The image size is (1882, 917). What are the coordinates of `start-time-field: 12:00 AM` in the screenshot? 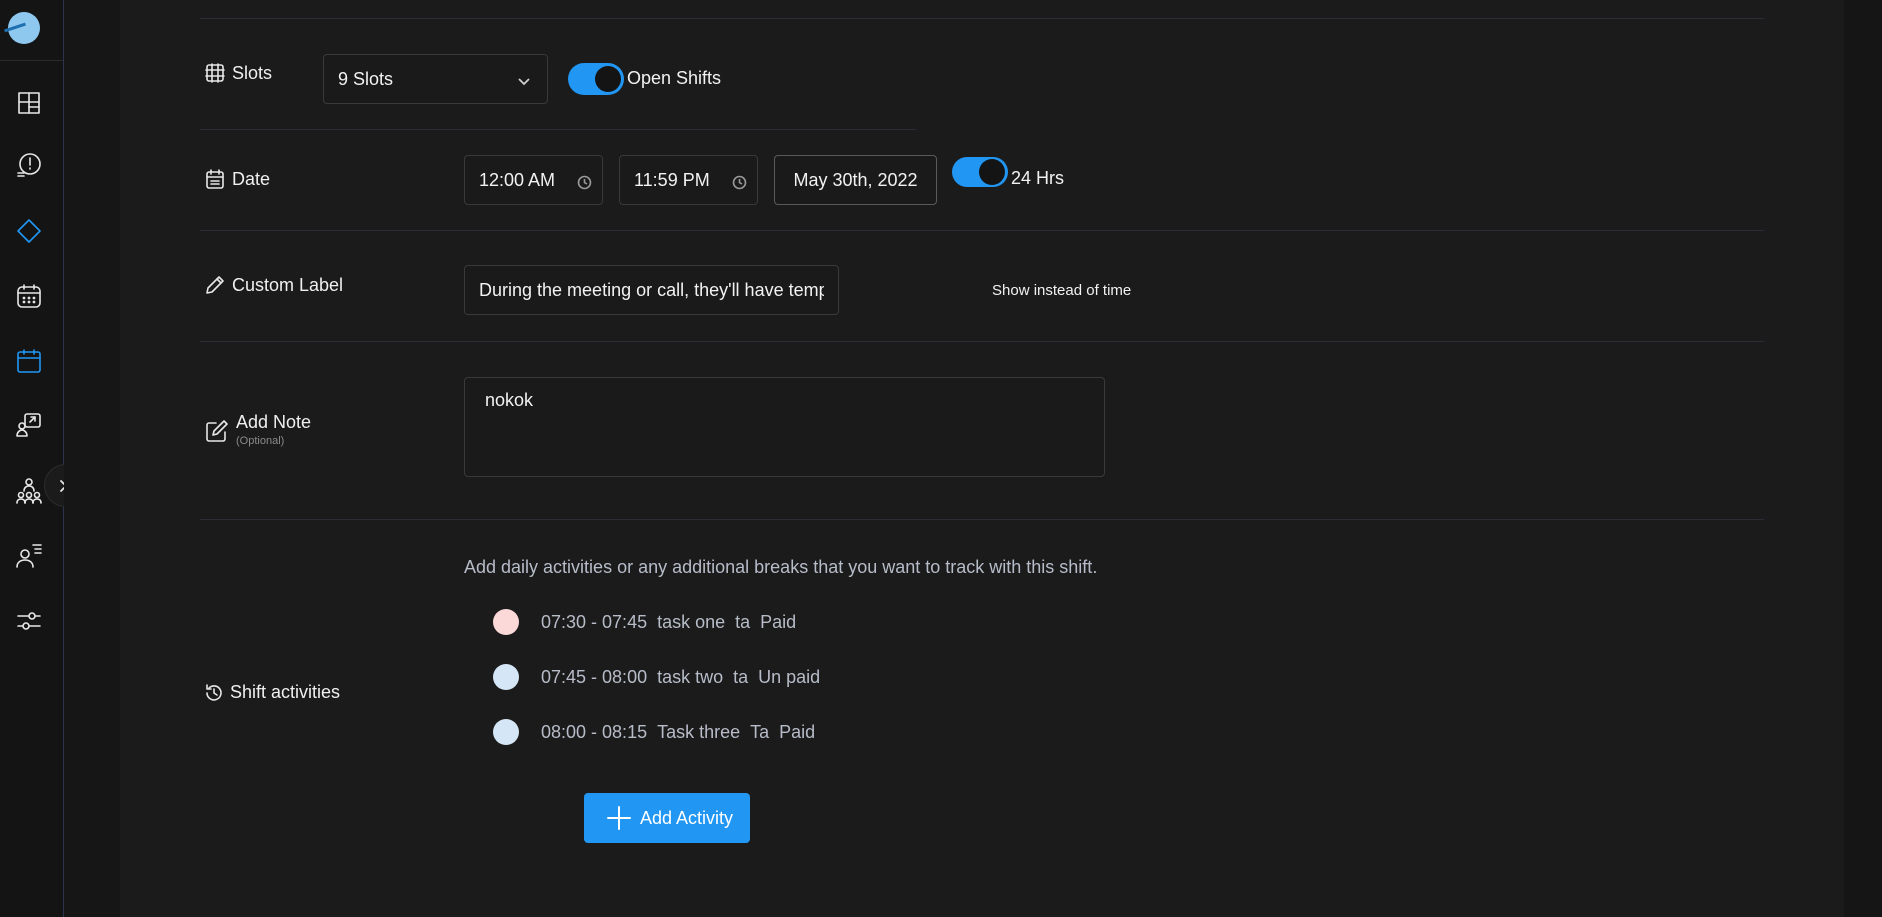 It's located at (533, 180).